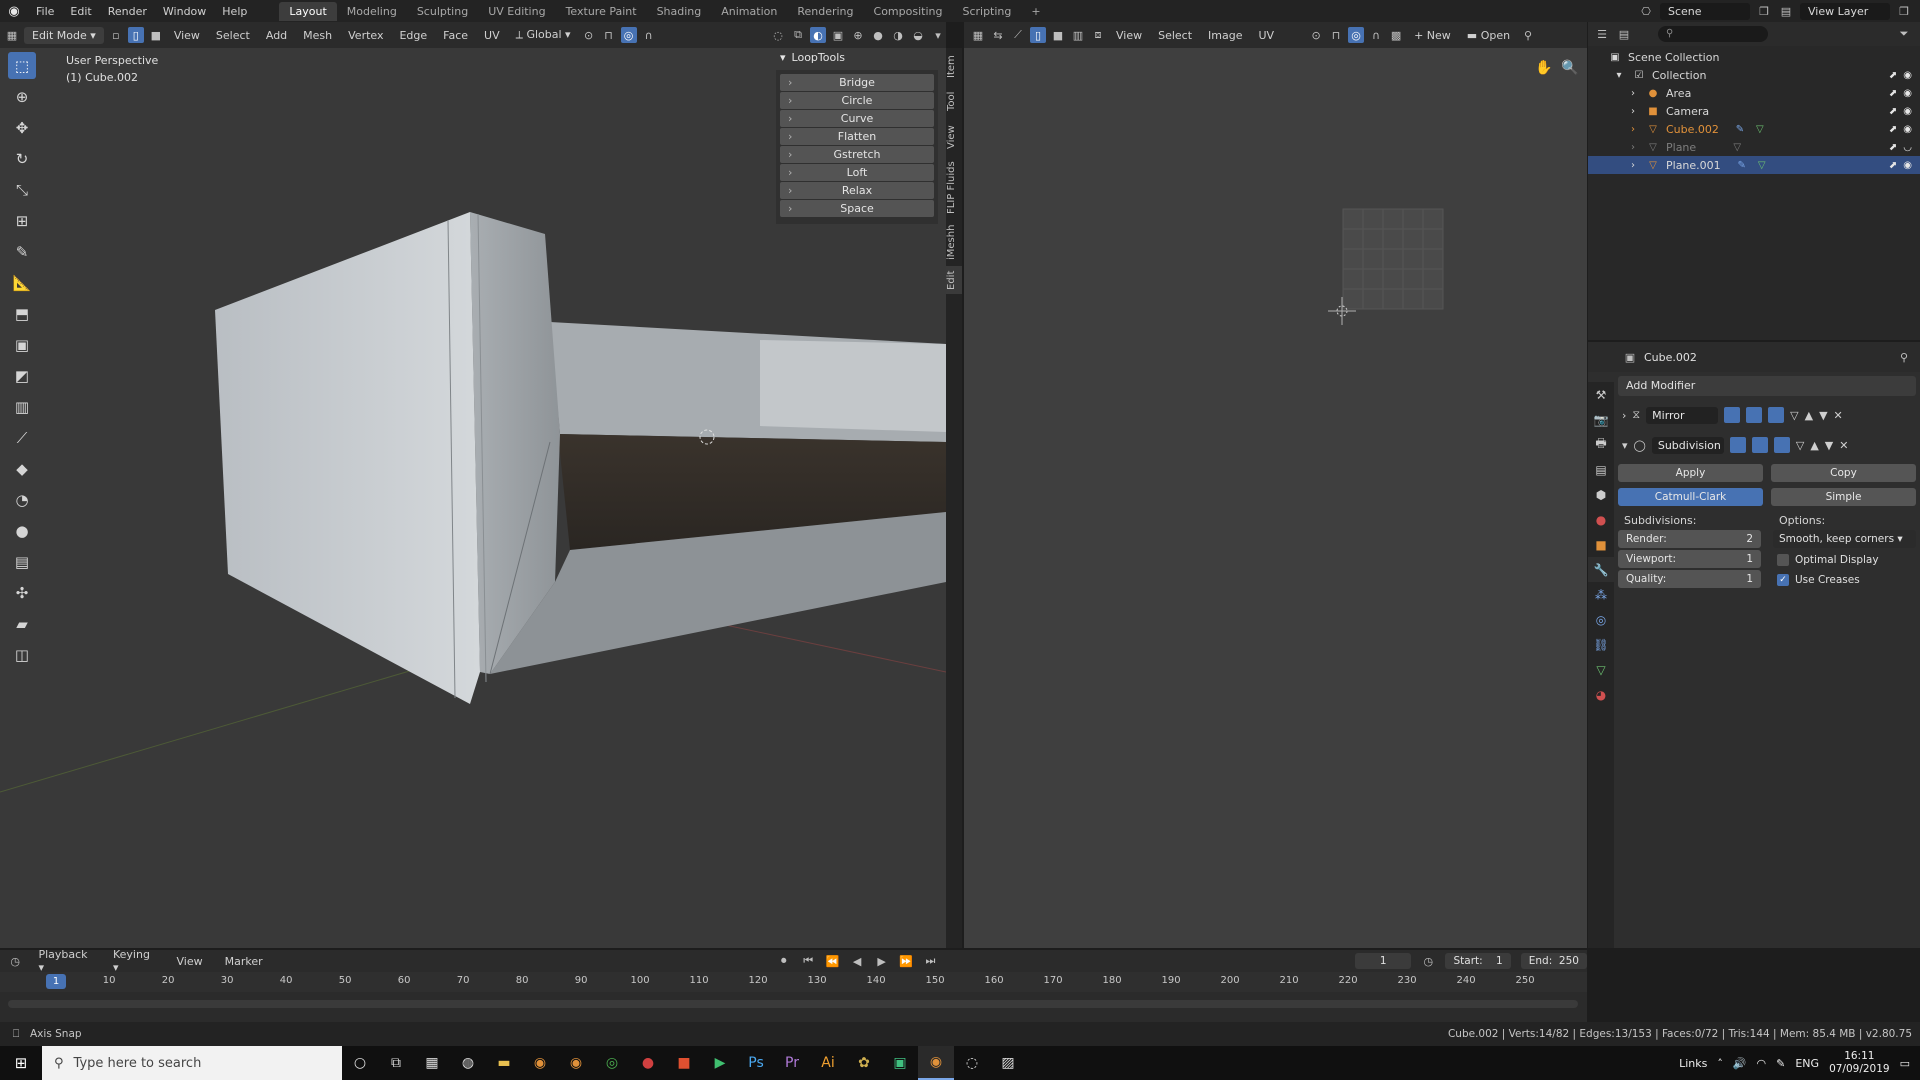 This screenshot has width=1920, height=1080. What do you see at coordinates (954, 188) in the screenshot?
I see `tab-flip-fluids: FLIP Fluids` at bounding box center [954, 188].